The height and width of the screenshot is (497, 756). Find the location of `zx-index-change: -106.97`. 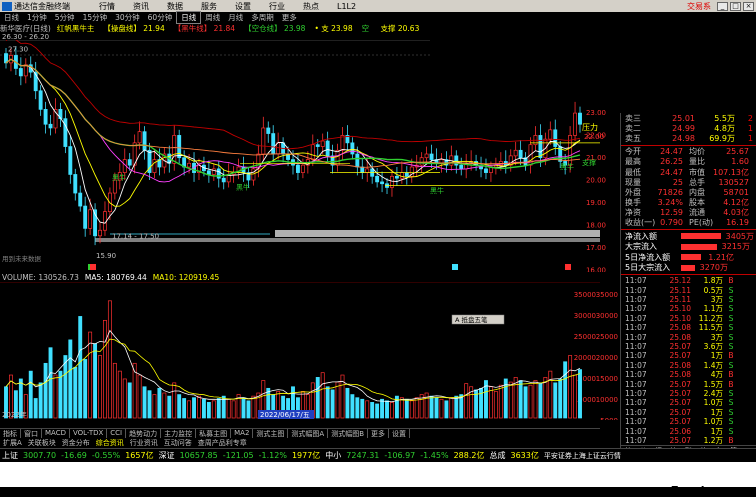

zx-index-change: -106.97 is located at coordinates (400, 455).